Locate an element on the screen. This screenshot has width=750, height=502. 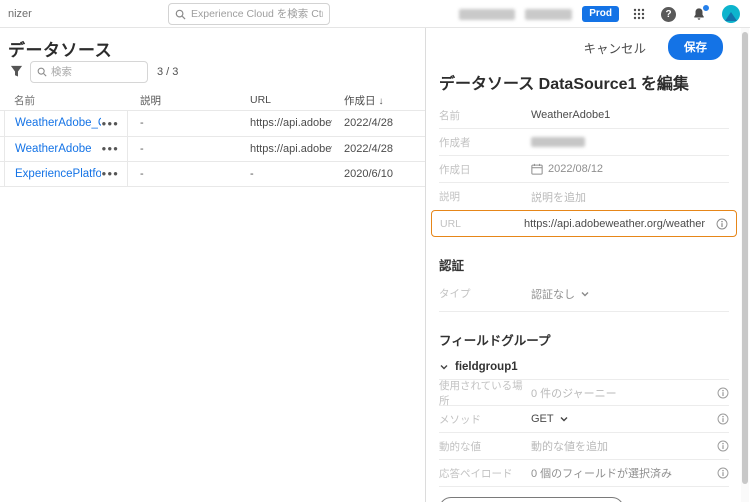
nav-right-cluster: Prod ? is located at coordinates (599, 14).